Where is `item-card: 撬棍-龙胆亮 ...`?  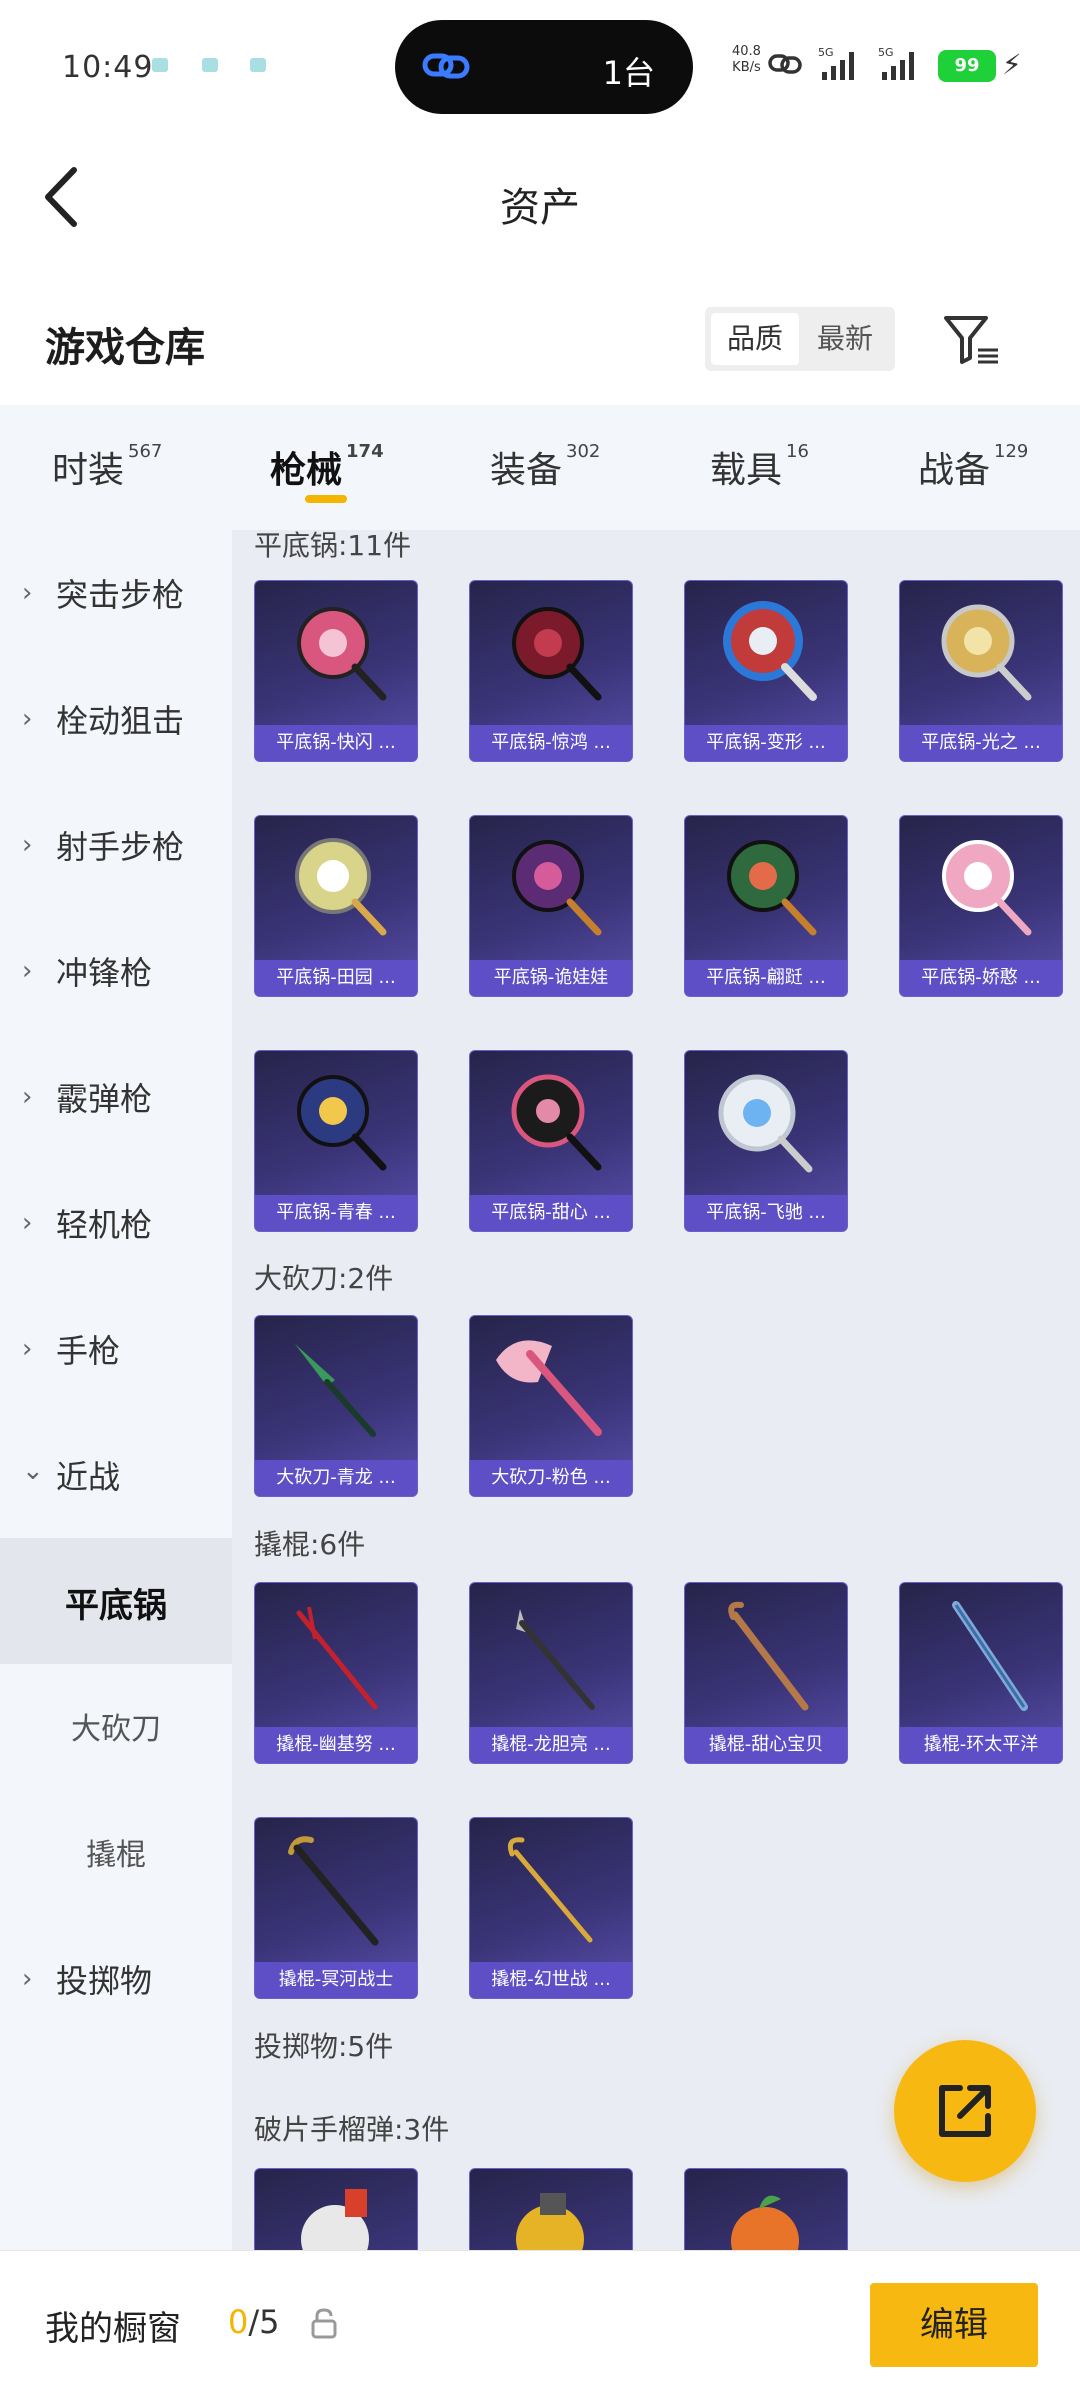 item-card: 撬棍-龙胆亮 ... is located at coordinates (551, 1673).